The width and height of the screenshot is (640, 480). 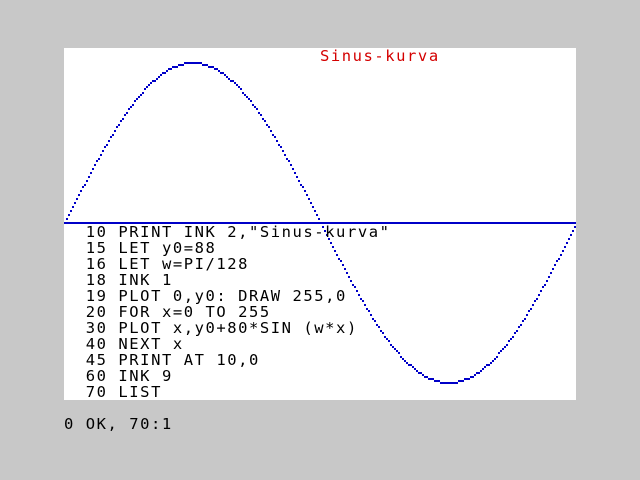 What do you see at coordinates (140, 391) in the screenshot?
I see `line-code: LIST` at bounding box center [140, 391].